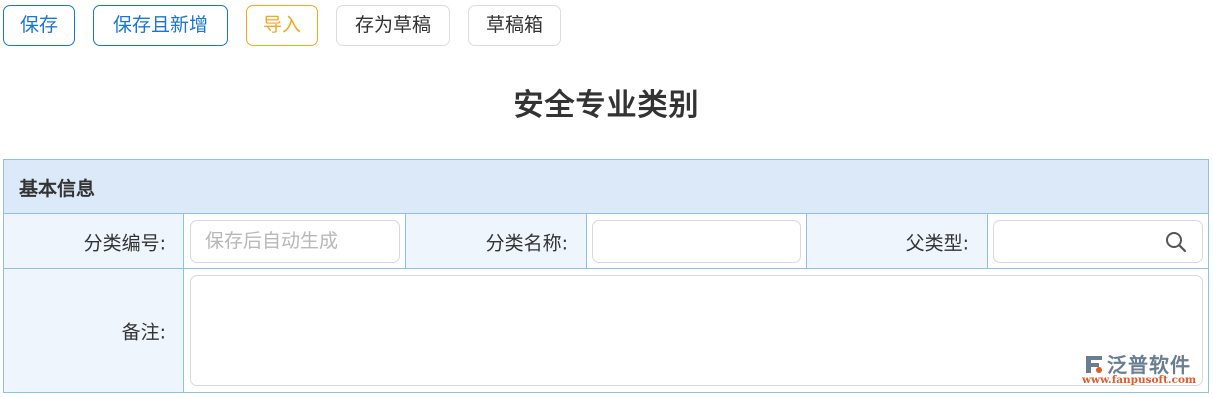 This screenshot has height=398, width=1213. I want to click on code-label: 分类编号:, so click(124, 243).